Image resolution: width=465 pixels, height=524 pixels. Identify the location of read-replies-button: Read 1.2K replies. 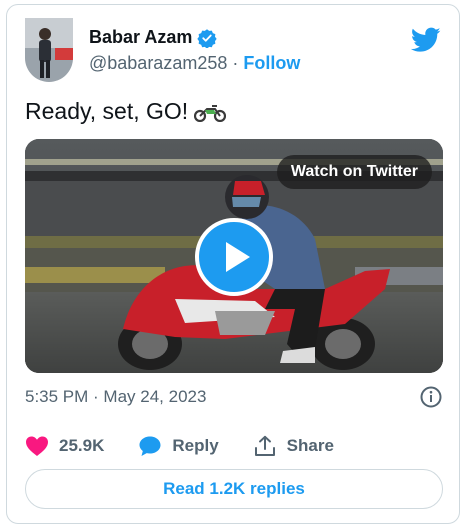
(234, 489).